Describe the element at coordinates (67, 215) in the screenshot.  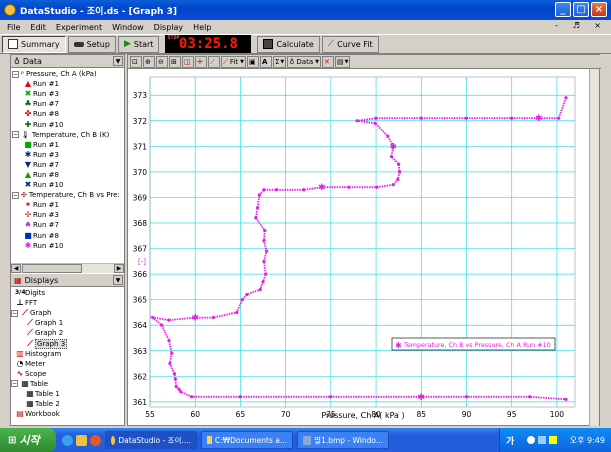
I see `tree-run-item: ✢ Run #3` at that location.